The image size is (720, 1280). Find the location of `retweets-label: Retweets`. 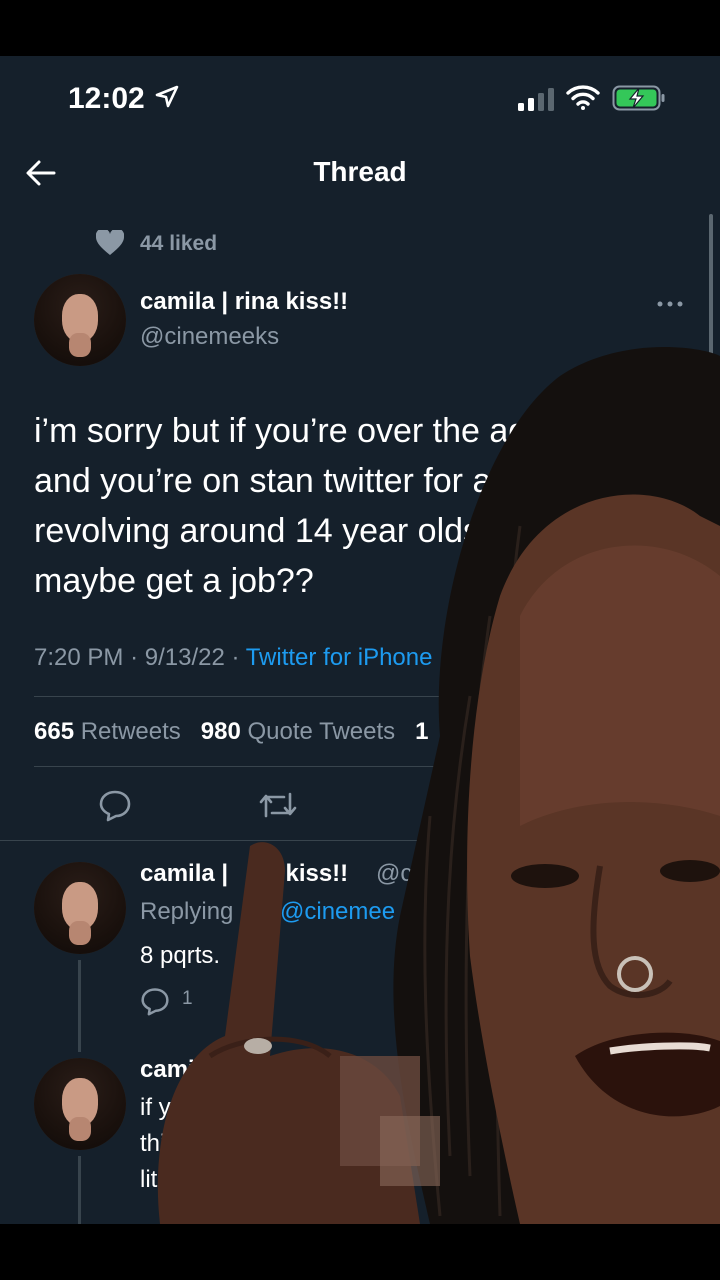

retweets-label: Retweets is located at coordinates (131, 731).